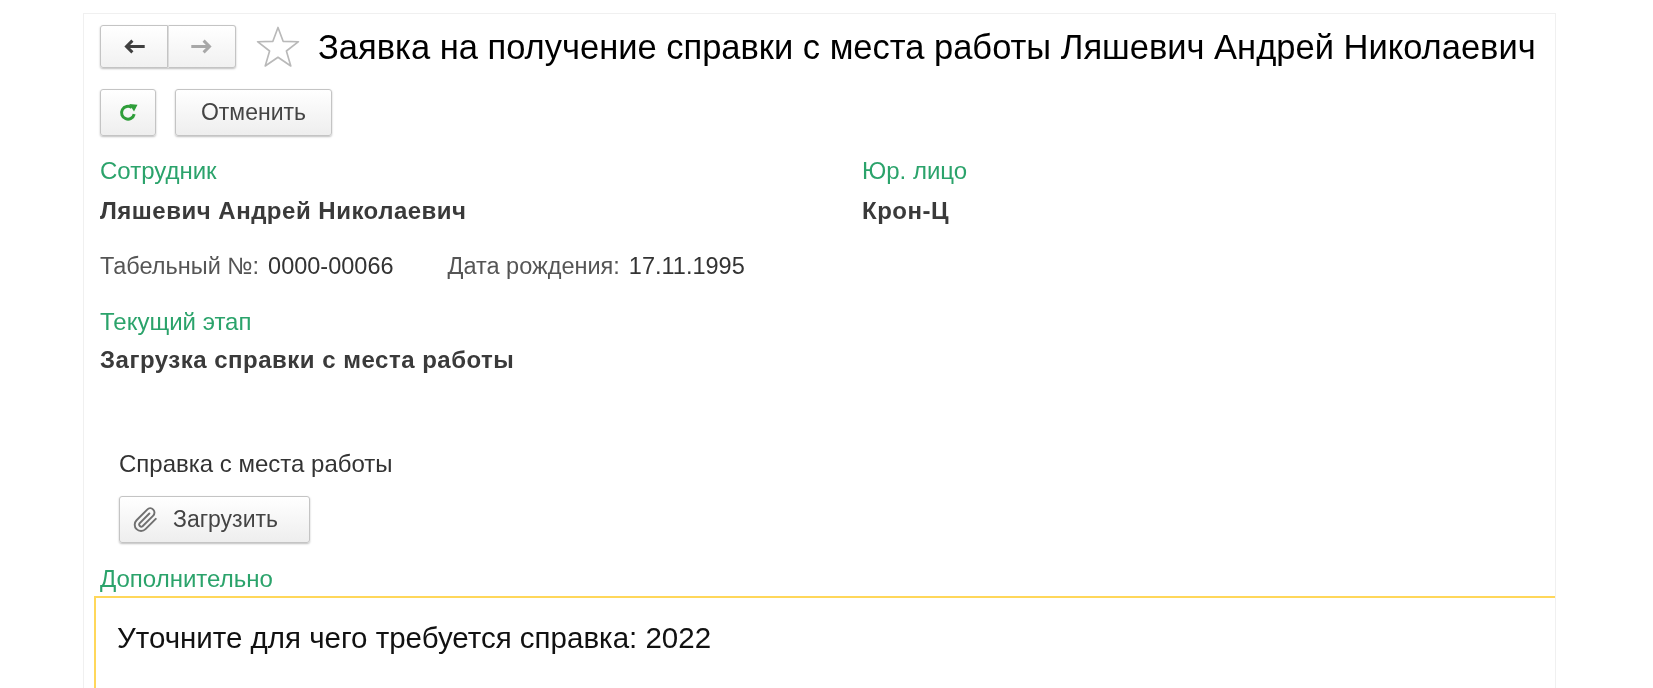 The width and height of the screenshot is (1653, 688). Describe the element at coordinates (331, 266) in the screenshot. I see `detail-value: 0000-00066` at that location.